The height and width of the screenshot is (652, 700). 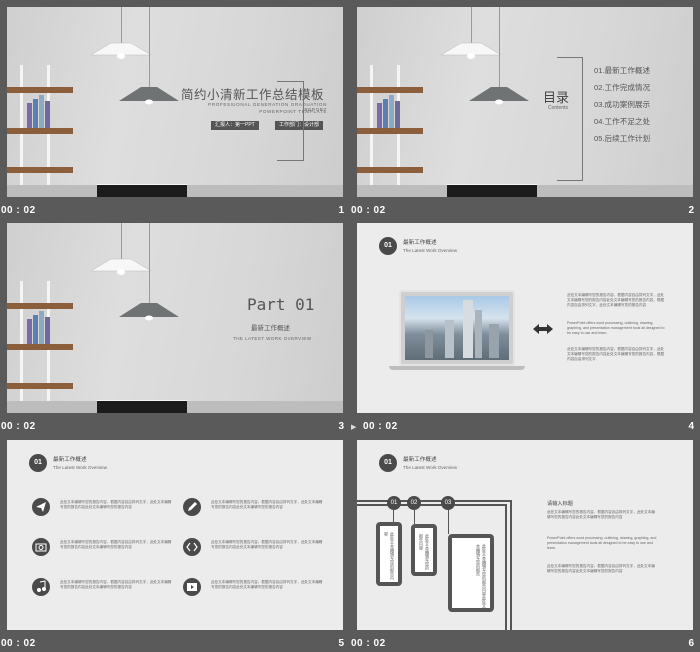 What do you see at coordinates (235, 125) in the screenshot?
I see `reporter-tag: 汇报人：第一PPT` at bounding box center [235, 125].